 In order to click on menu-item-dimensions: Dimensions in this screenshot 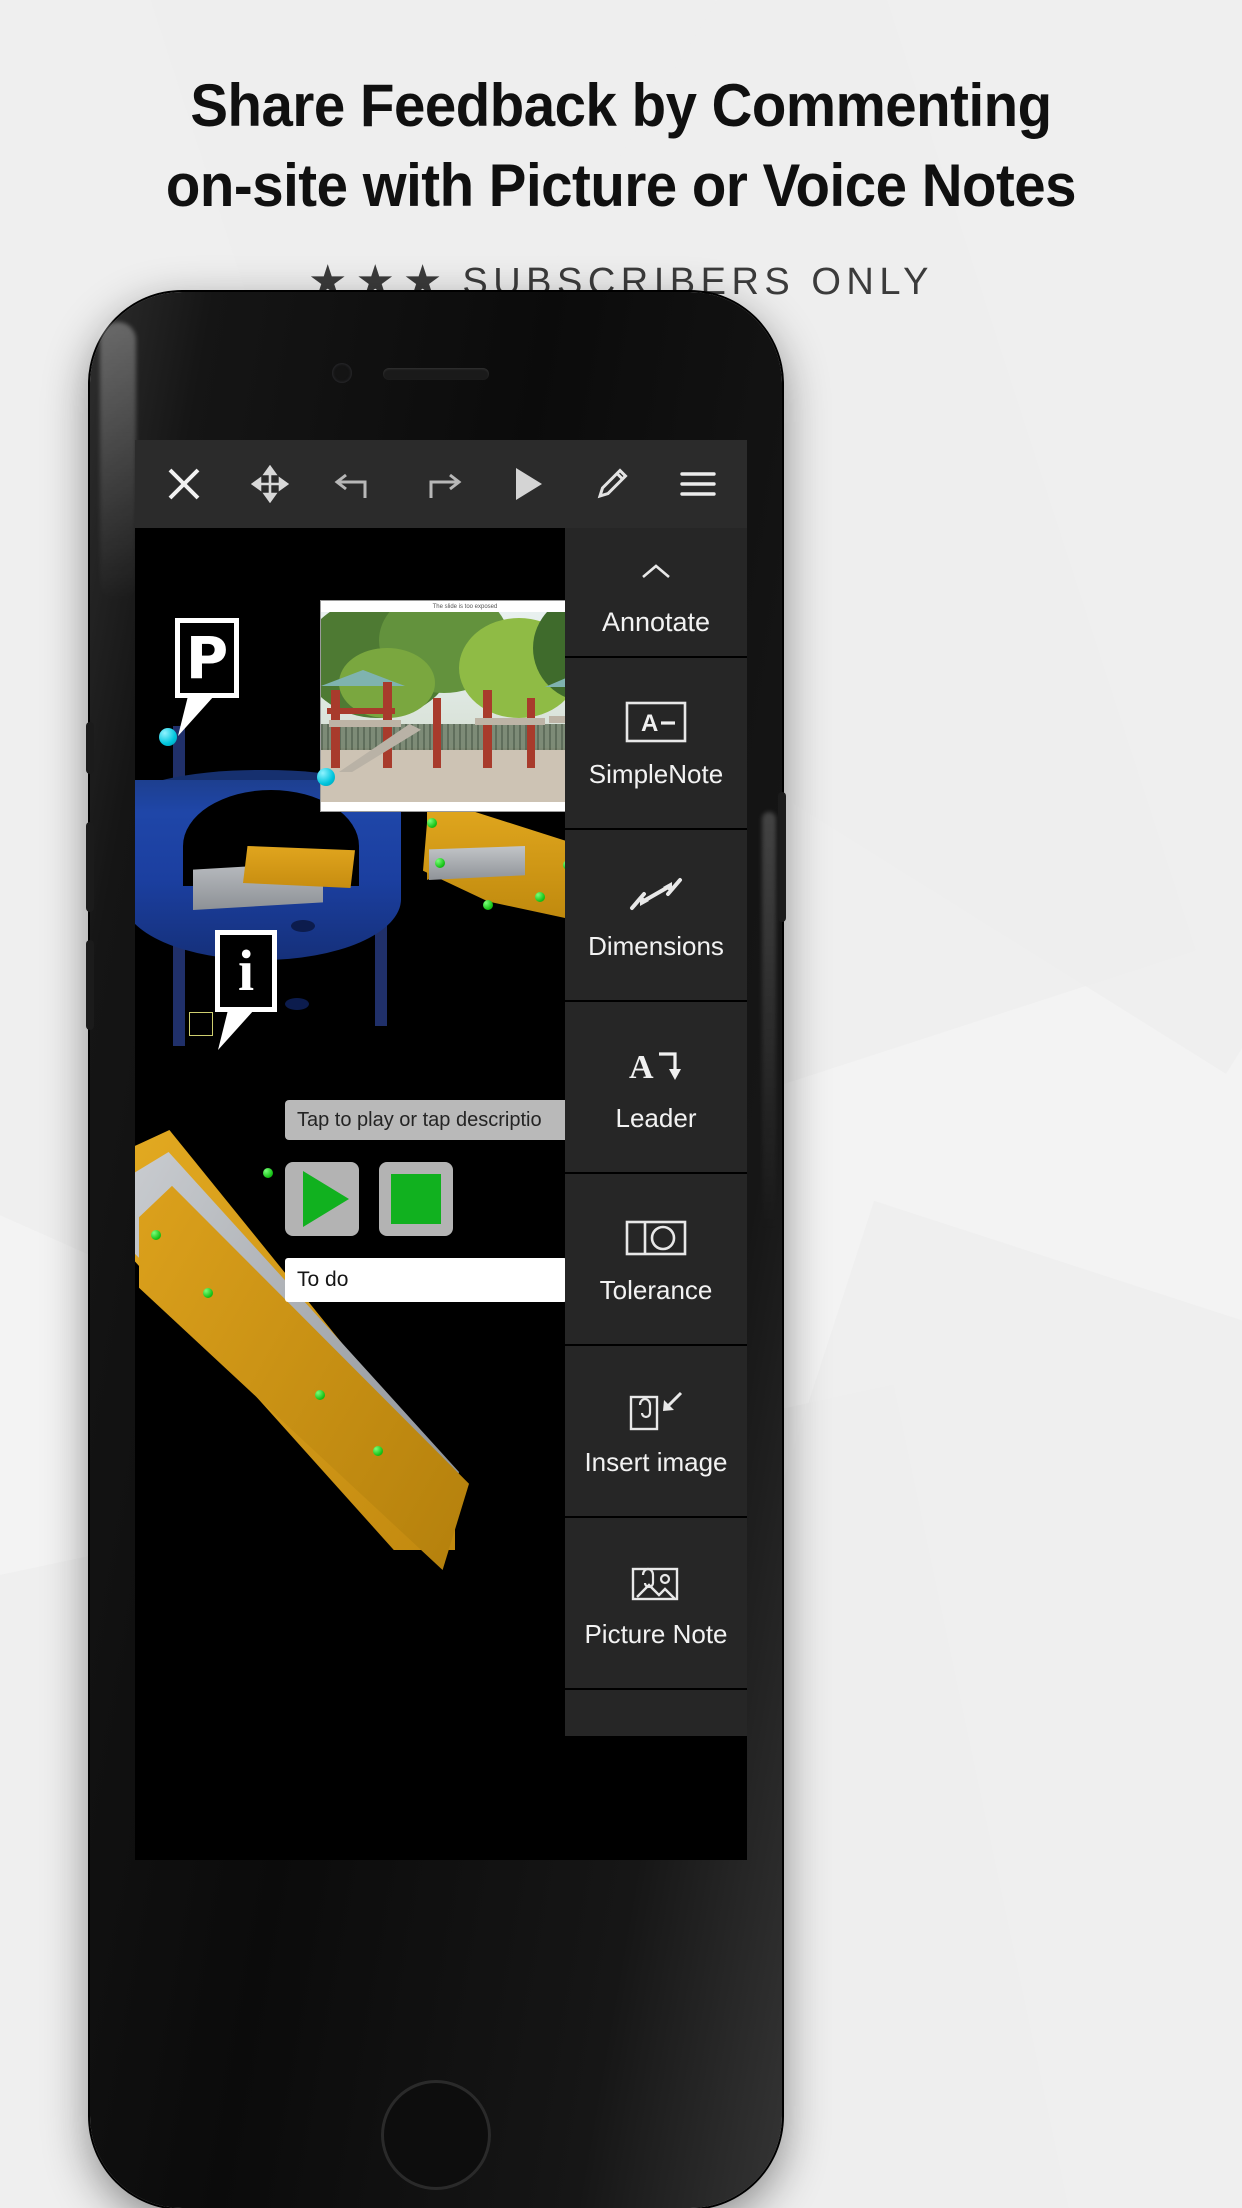, I will do `click(656, 916)`.